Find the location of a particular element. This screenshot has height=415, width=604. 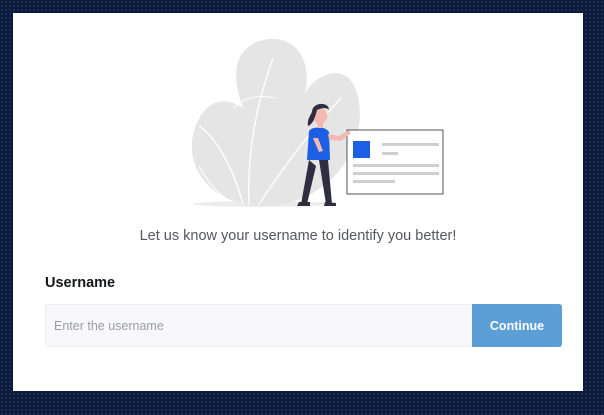

continue-button: Continue is located at coordinates (517, 325).